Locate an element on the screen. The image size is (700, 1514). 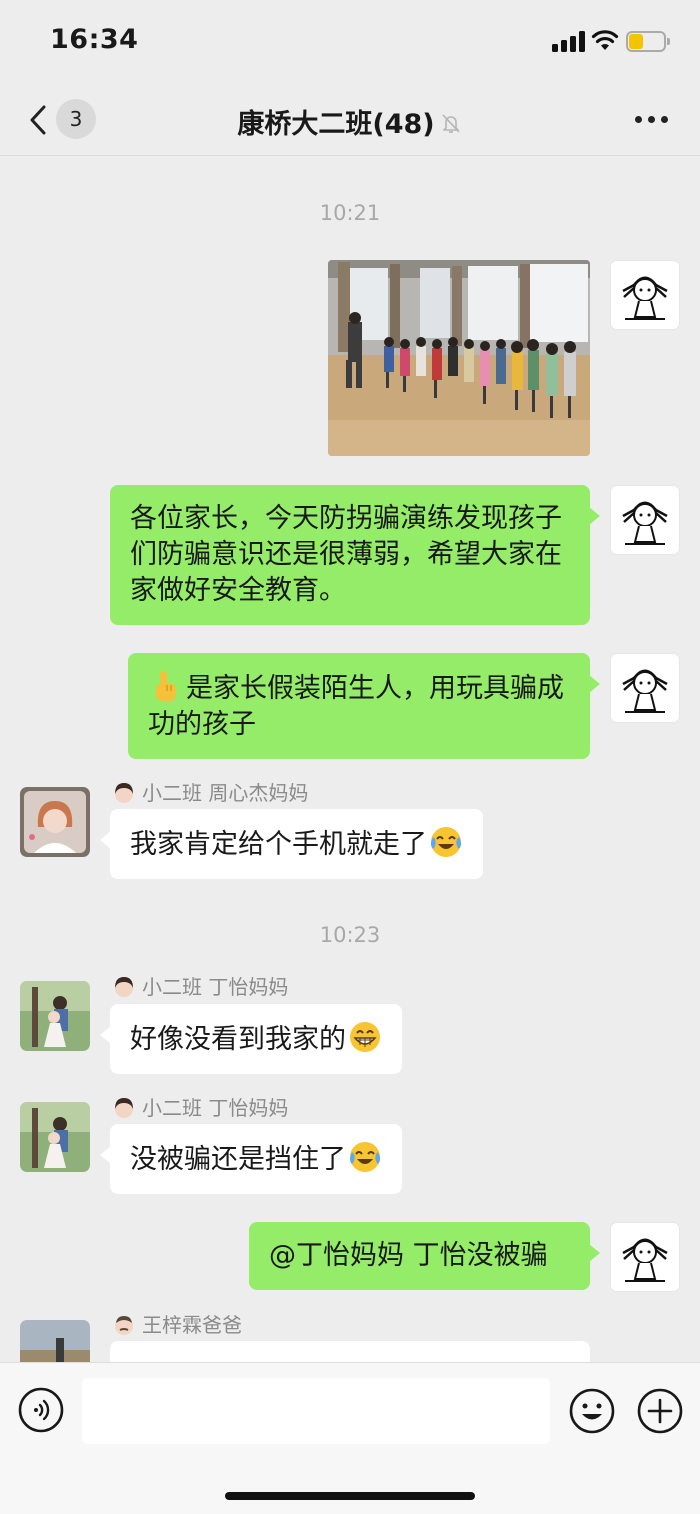
photo-message is located at coordinates (459, 358).